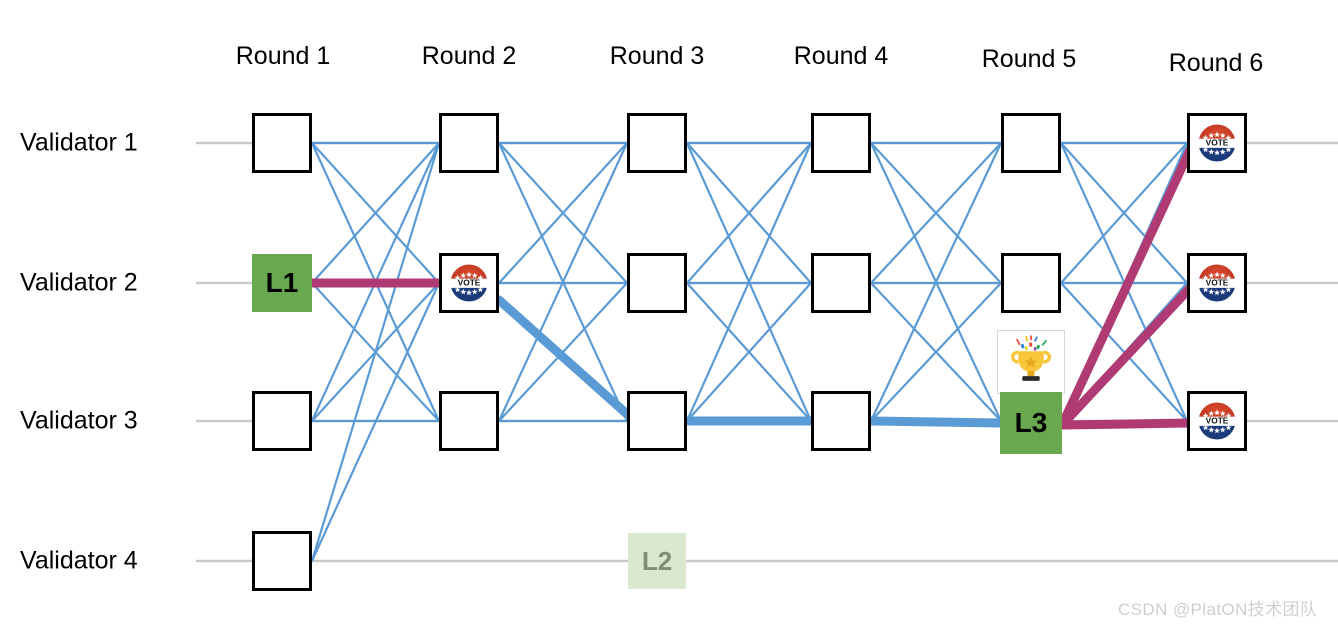 The image size is (1338, 628). What do you see at coordinates (657, 143) in the screenshot?
I see `node-r3-v1` at bounding box center [657, 143].